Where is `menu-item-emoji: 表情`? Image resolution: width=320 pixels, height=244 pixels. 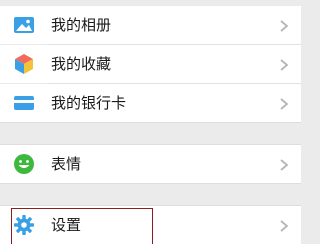 menu-item-emoji: 表情 is located at coordinates (150, 164).